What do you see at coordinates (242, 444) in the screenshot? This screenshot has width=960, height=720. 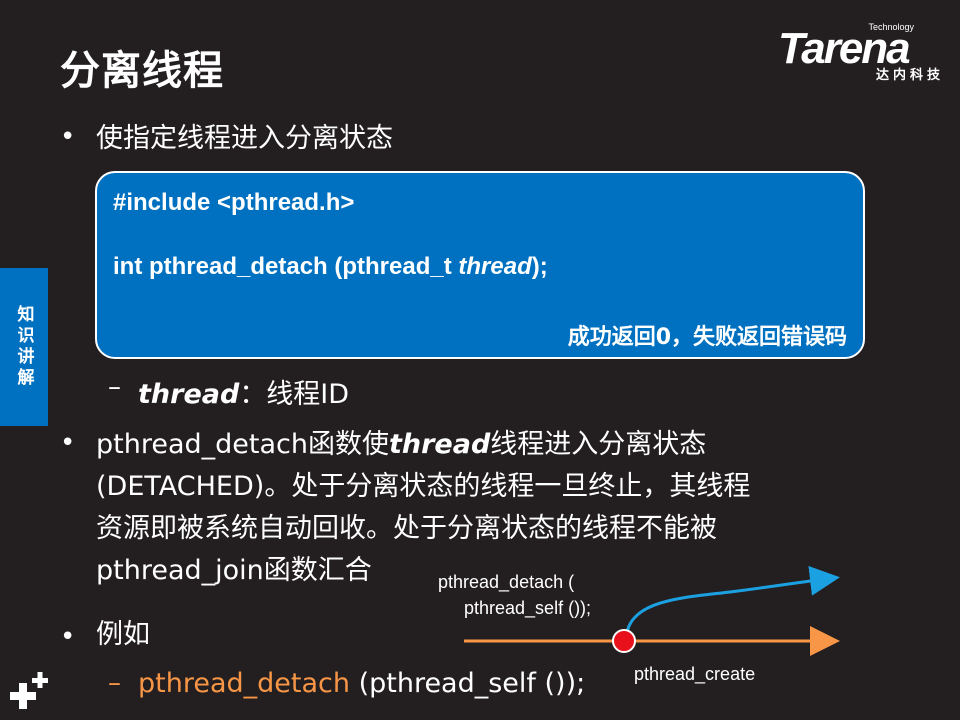 I see `bullet-2-prefix: pthread_detach函数使` at bounding box center [242, 444].